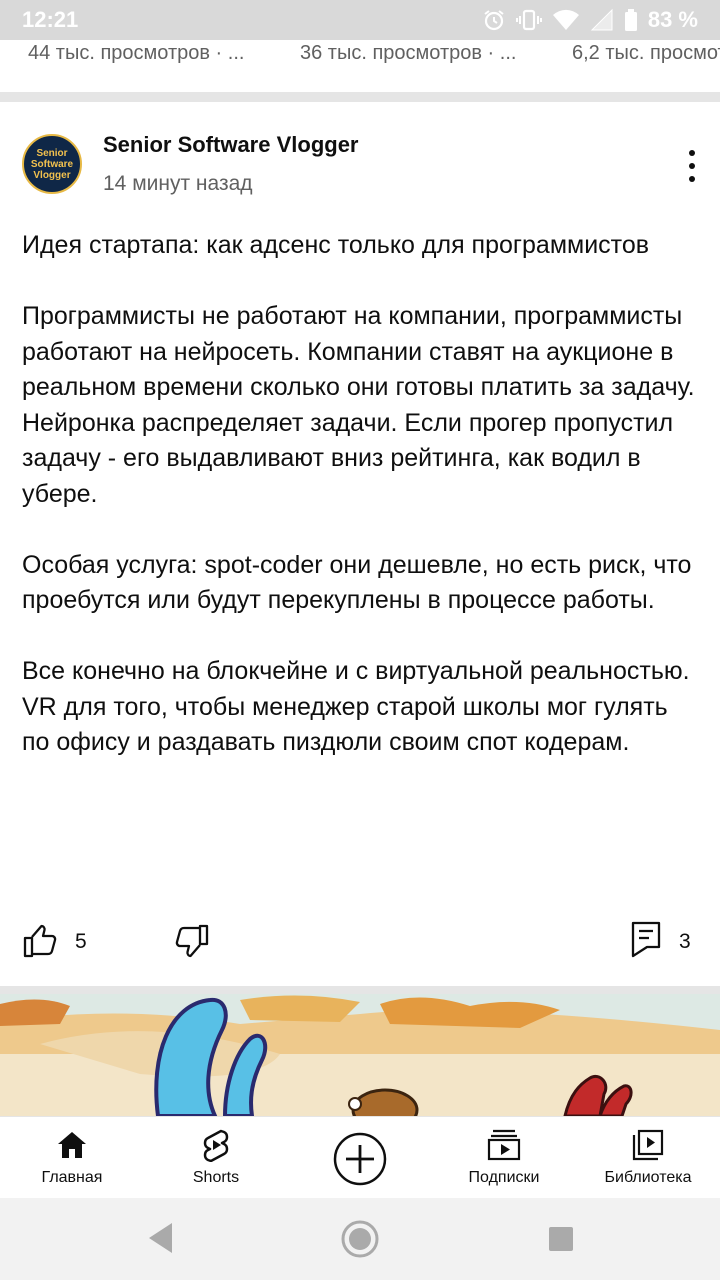 This screenshot has height=1280, width=720. Describe the element at coordinates (52, 153) in the screenshot. I see `avatar-text-line: Senior` at that location.